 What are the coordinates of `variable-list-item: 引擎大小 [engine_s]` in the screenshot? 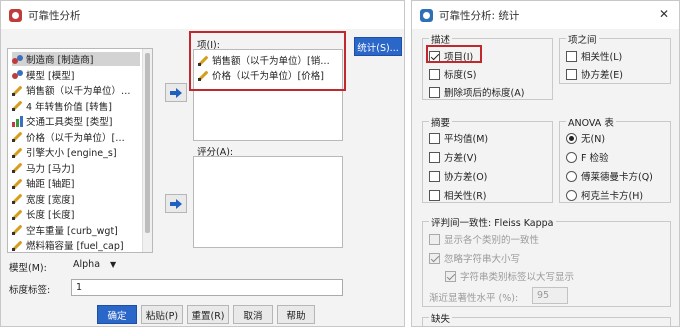 It's located at (76, 152).